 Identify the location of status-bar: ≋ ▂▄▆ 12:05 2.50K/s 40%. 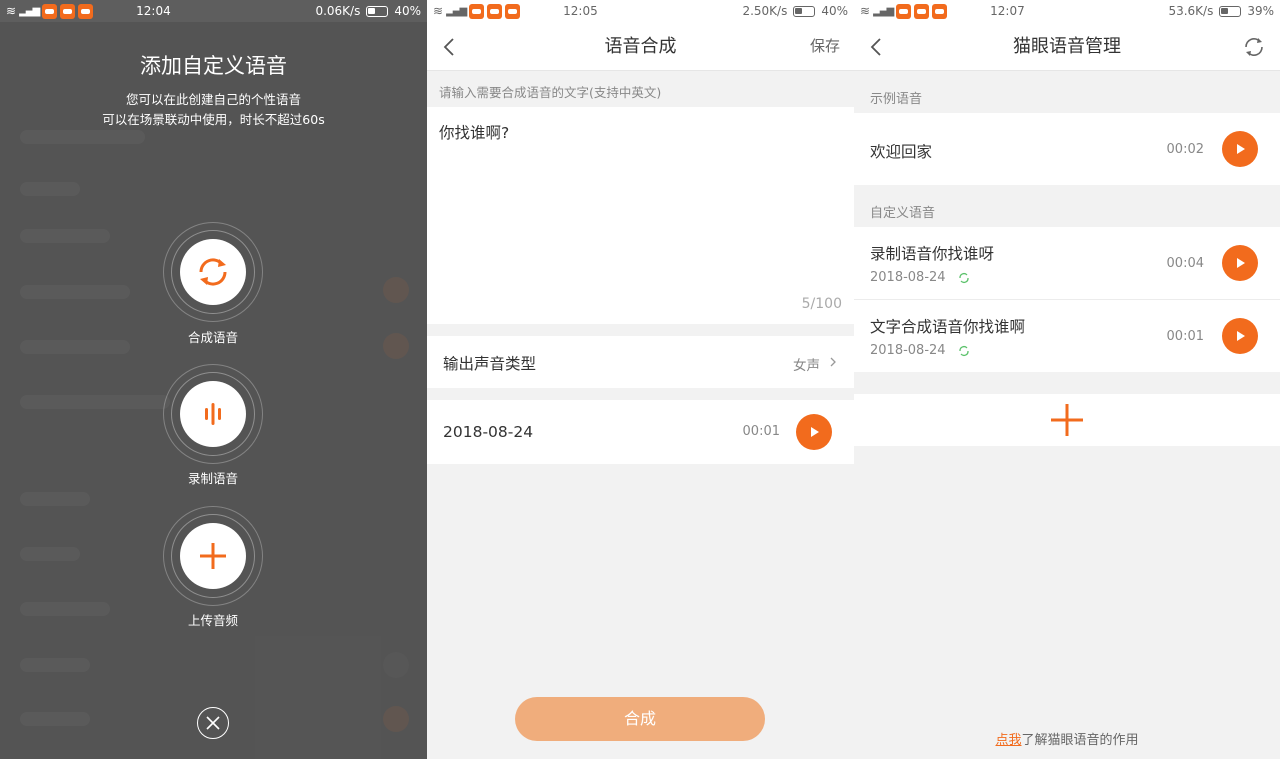
(640, 11).